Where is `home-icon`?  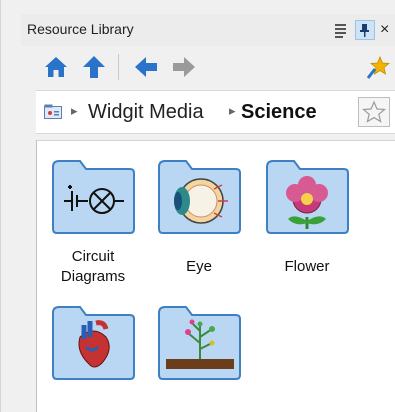 home-icon is located at coordinates (56, 67).